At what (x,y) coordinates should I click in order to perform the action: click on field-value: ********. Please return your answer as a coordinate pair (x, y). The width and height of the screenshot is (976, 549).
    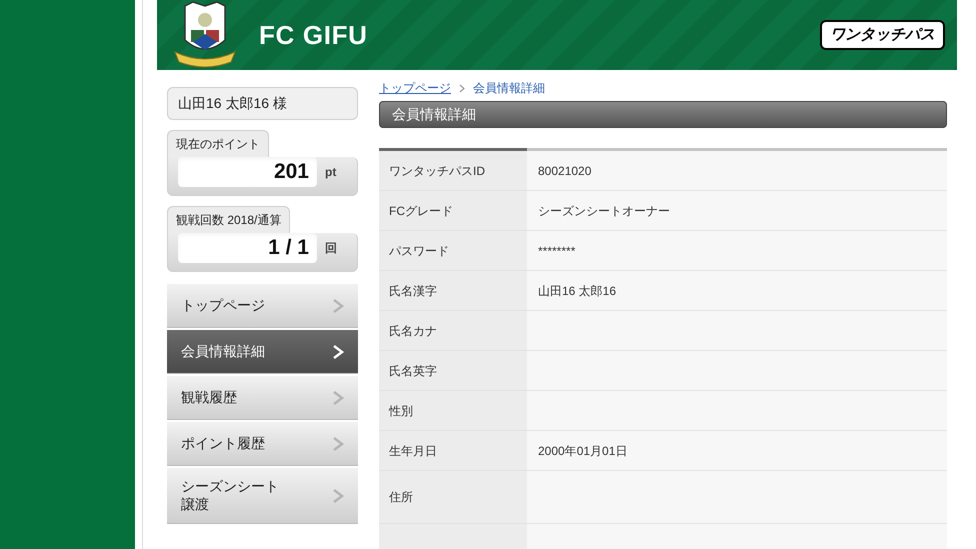
    Looking at the image, I should click on (737, 250).